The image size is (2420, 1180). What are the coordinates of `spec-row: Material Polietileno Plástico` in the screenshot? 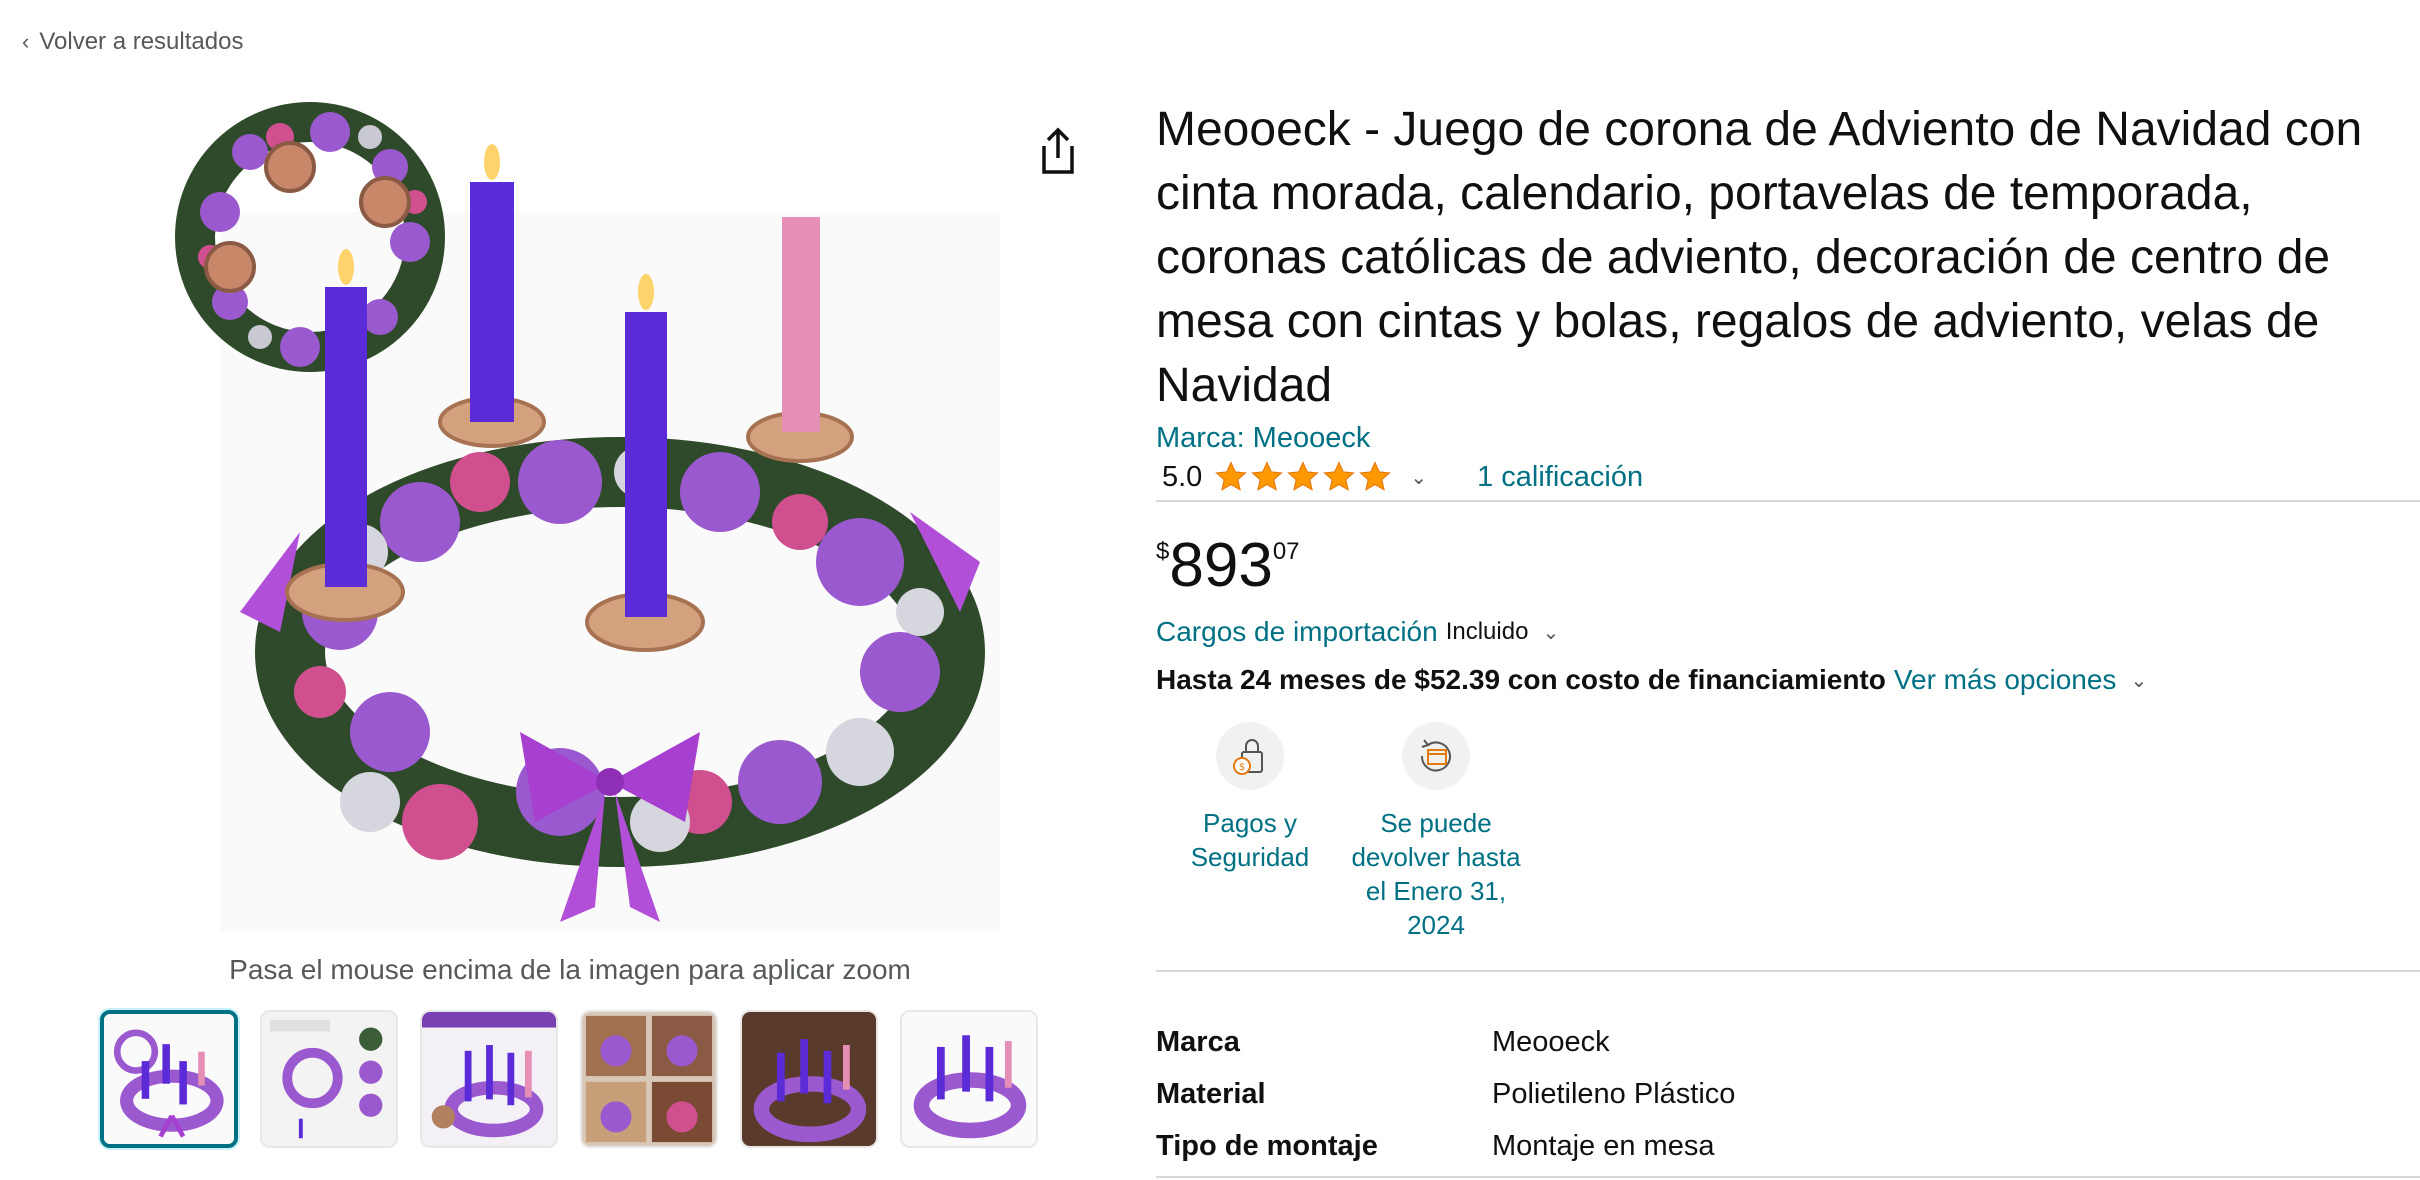 It's located at (1445, 1094).